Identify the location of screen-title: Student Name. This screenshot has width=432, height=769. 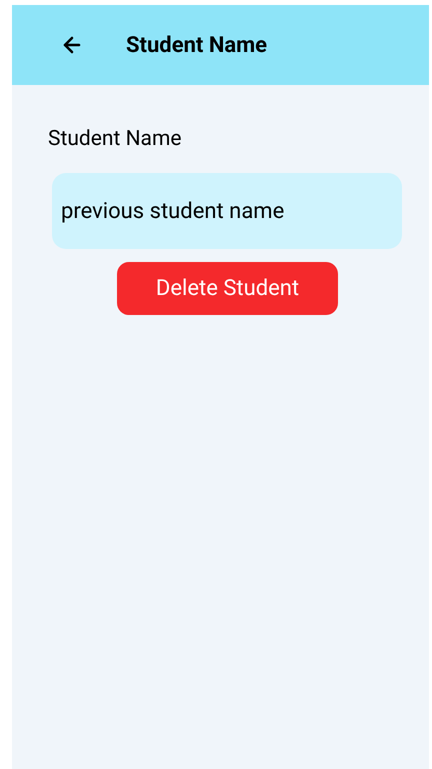
(197, 46).